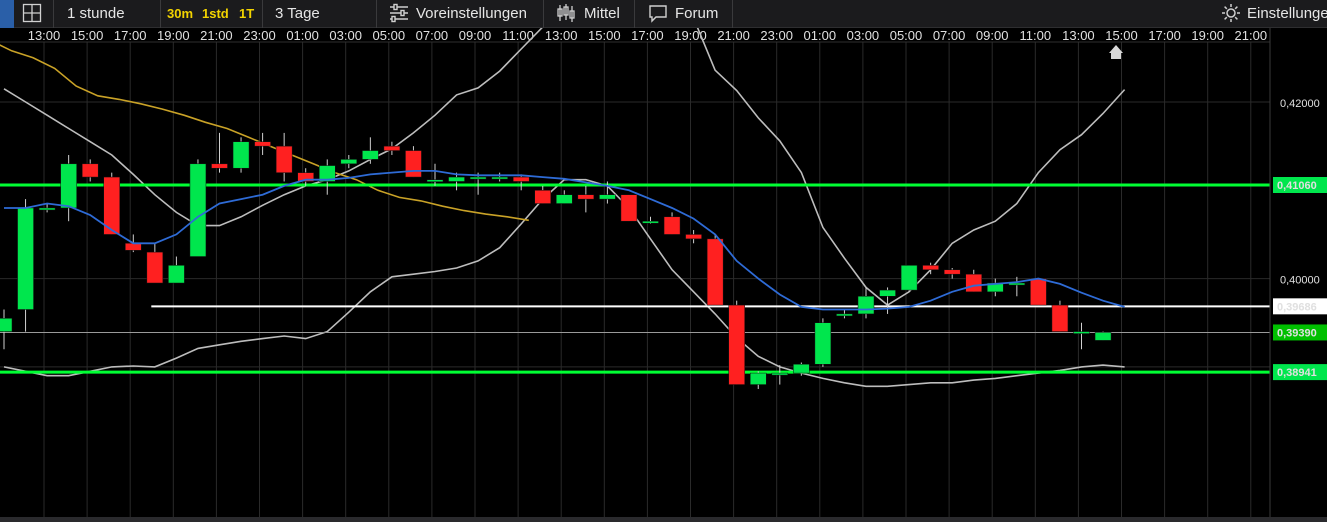 This screenshot has height=522, width=1327. I want to click on speech-bubble-icon, so click(658, 13).